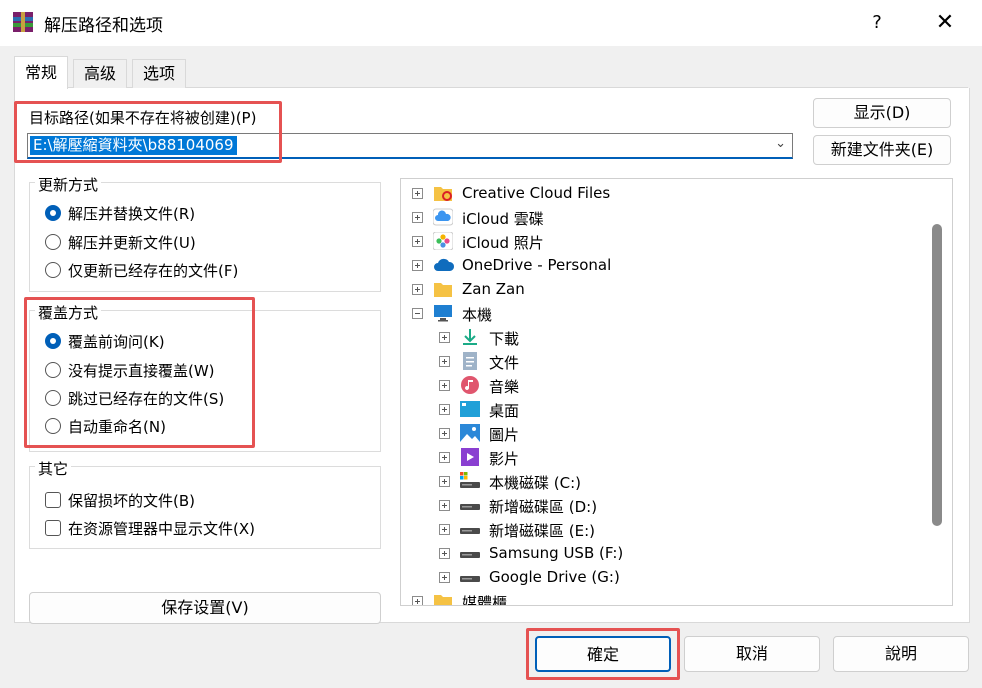  Describe the element at coordinates (41, 72) in the screenshot. I see `tab-general: 常规` at that location.